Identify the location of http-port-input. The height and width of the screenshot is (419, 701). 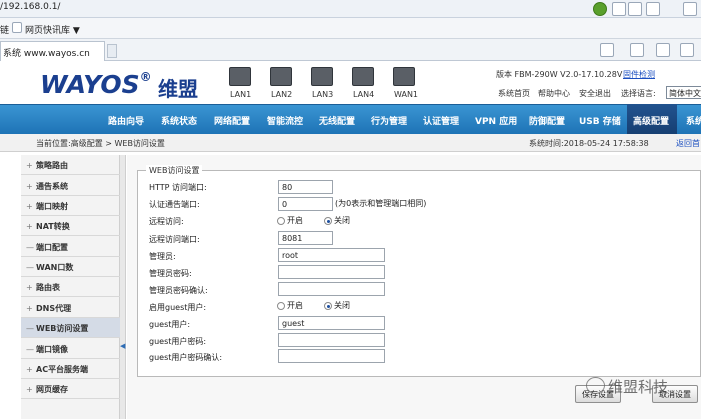
(305, 187).